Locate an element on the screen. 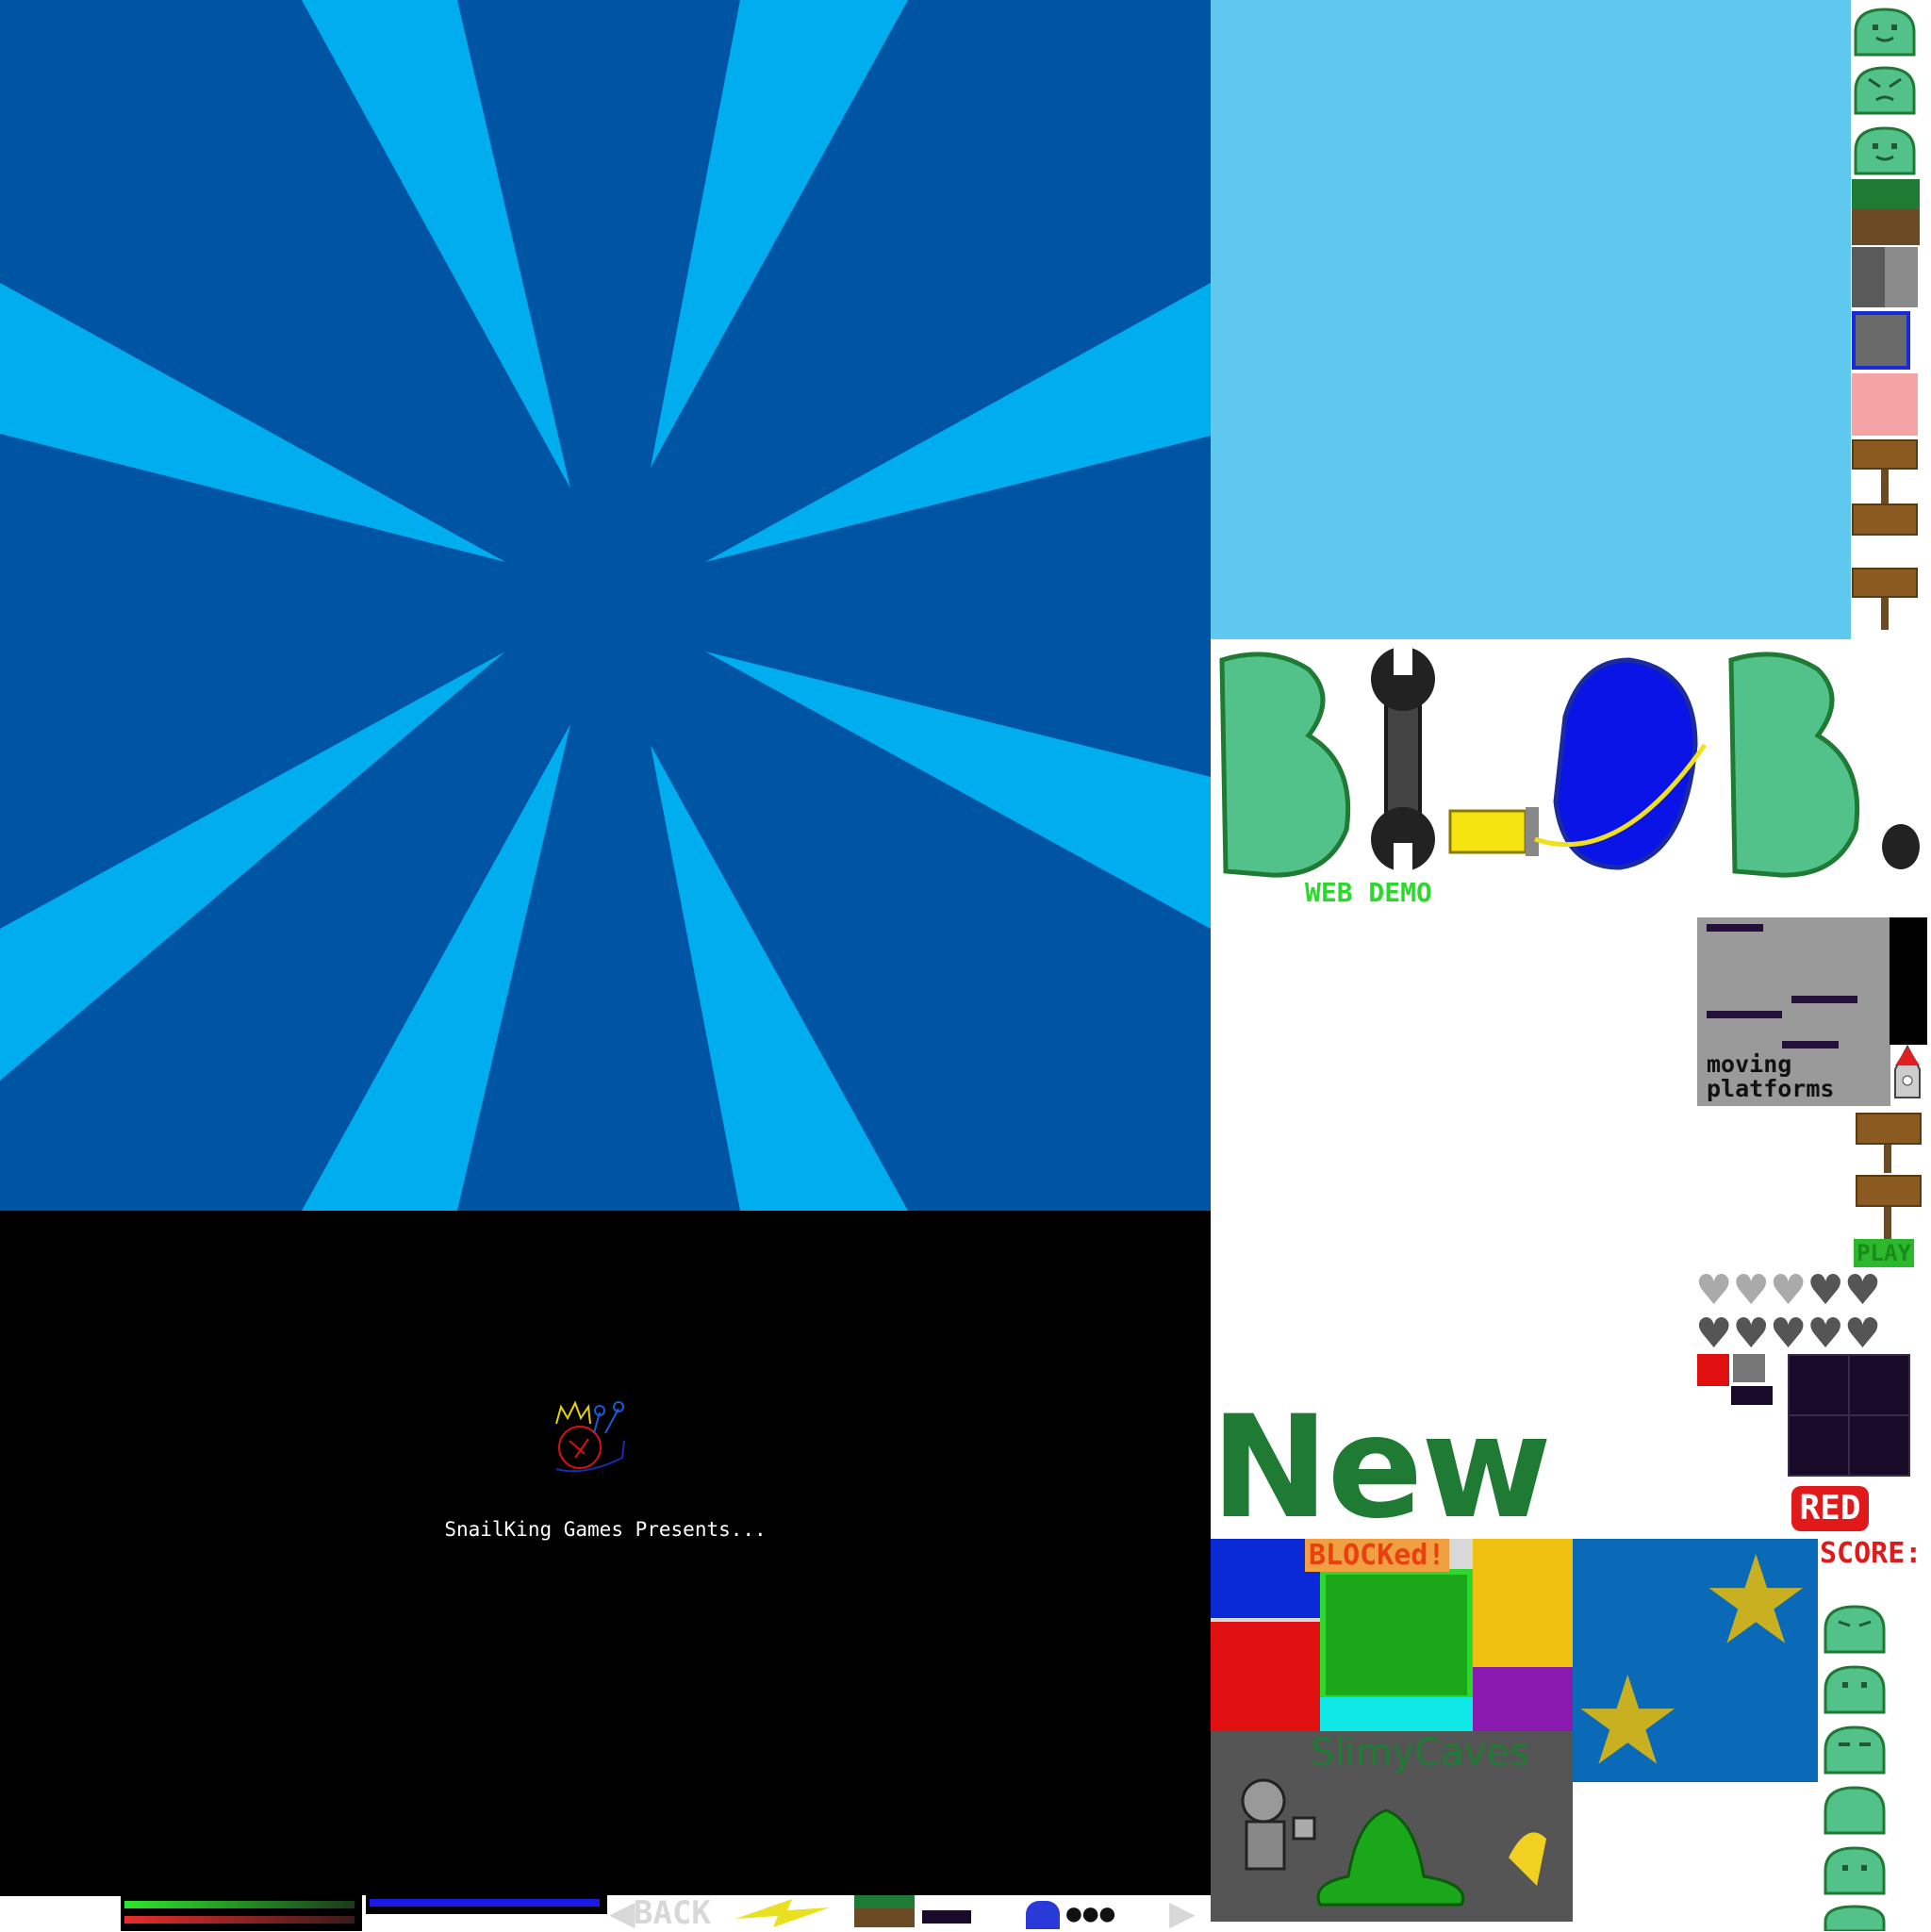 This screenshot has height=1932, width=1931. blue-blob-icon is located at coordinates (1043, 1915).